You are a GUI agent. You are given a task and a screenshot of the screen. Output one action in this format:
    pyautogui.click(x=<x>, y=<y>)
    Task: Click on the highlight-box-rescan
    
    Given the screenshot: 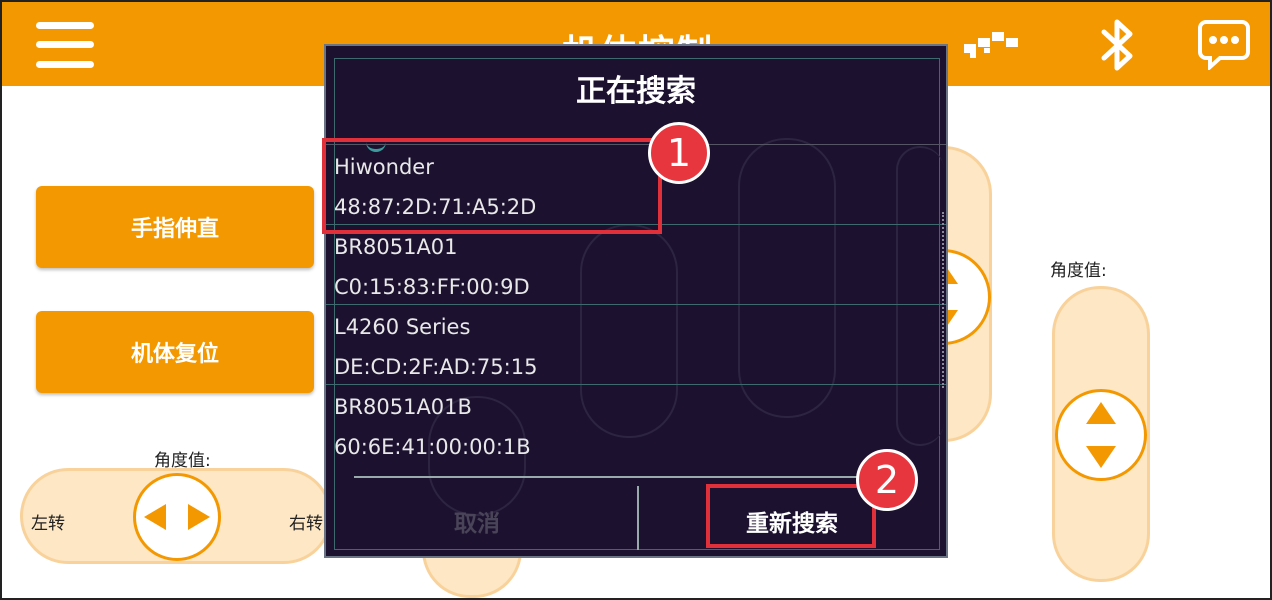 What is the action you would take?
    pyautogui.click(x=791, y=516)
    